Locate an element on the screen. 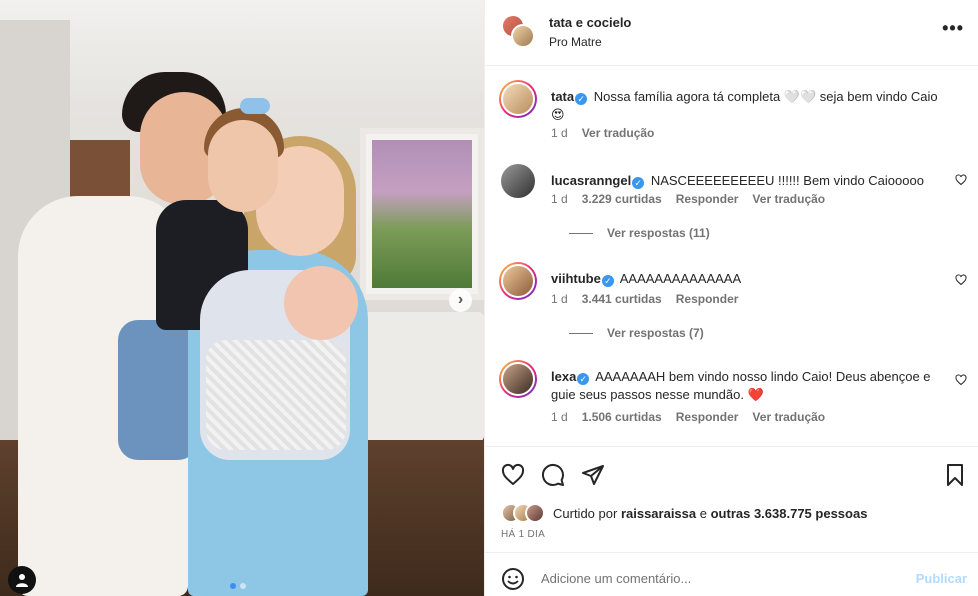 This screenshot has width=978, height=596. photo-baby-face is located at coordinates (321, 303).